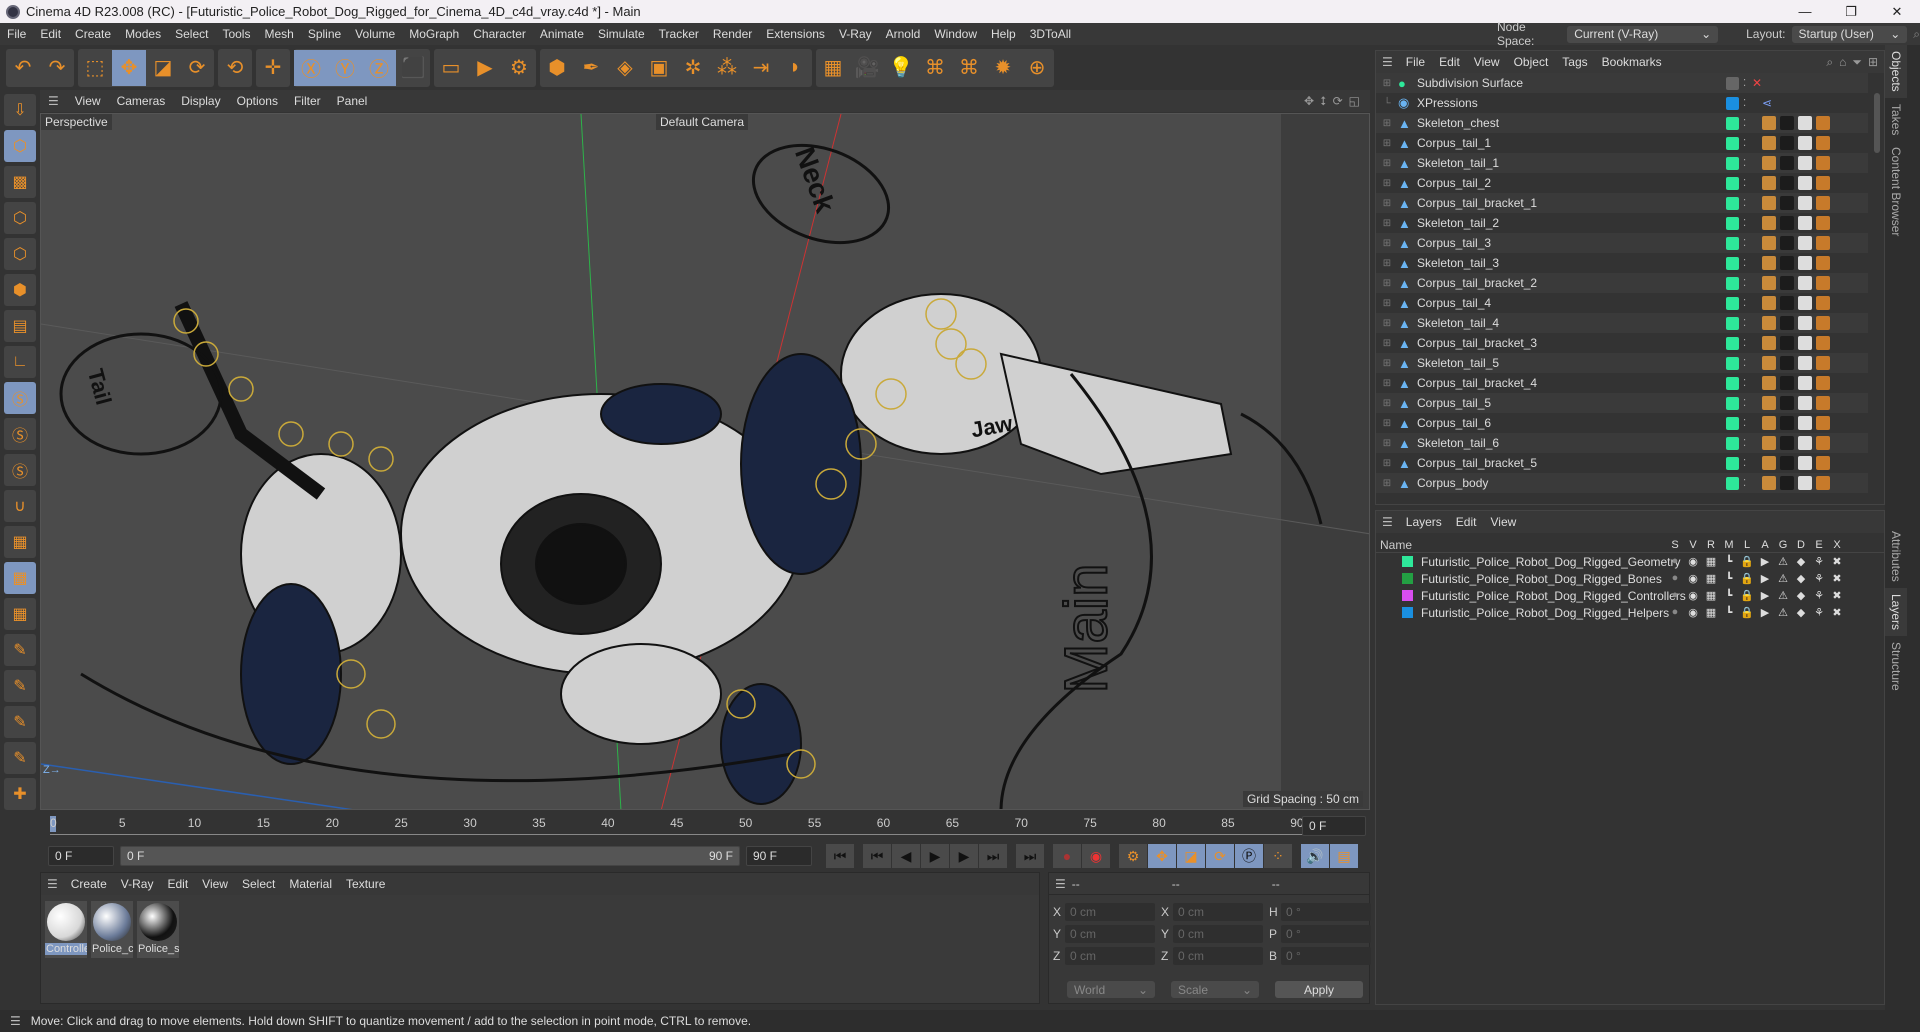  I want to click on filter-icon: ⏷, so click(1857, 62).